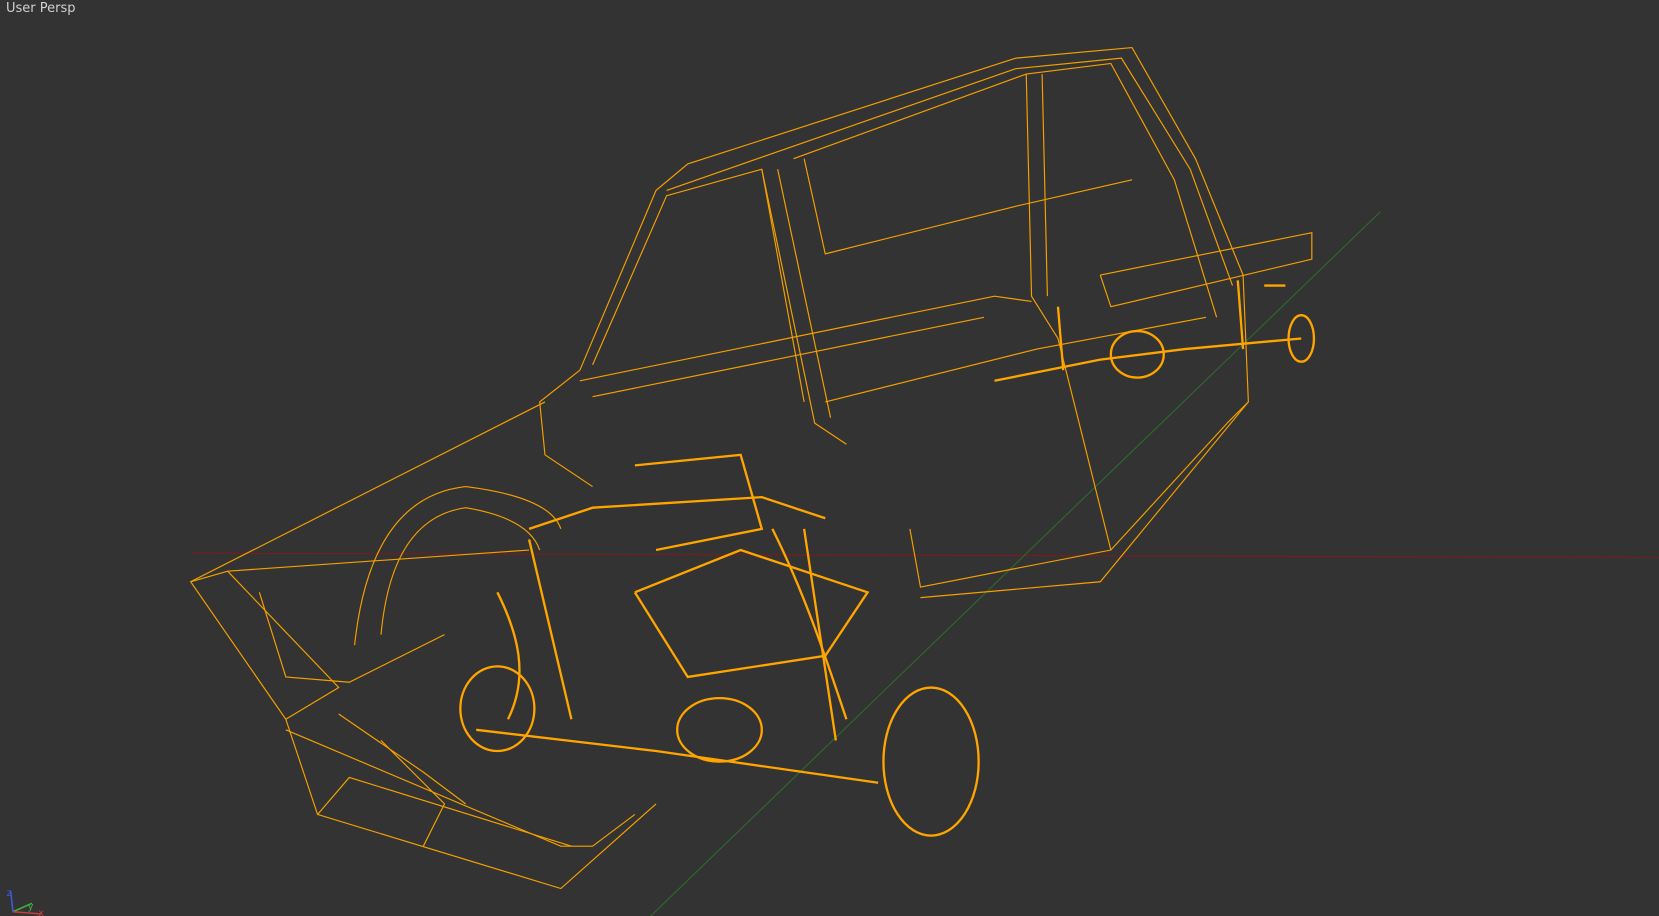 This screenshot has height=916, width=1659. I want to click on axis-gizmo: y z x, so click(26, 902).